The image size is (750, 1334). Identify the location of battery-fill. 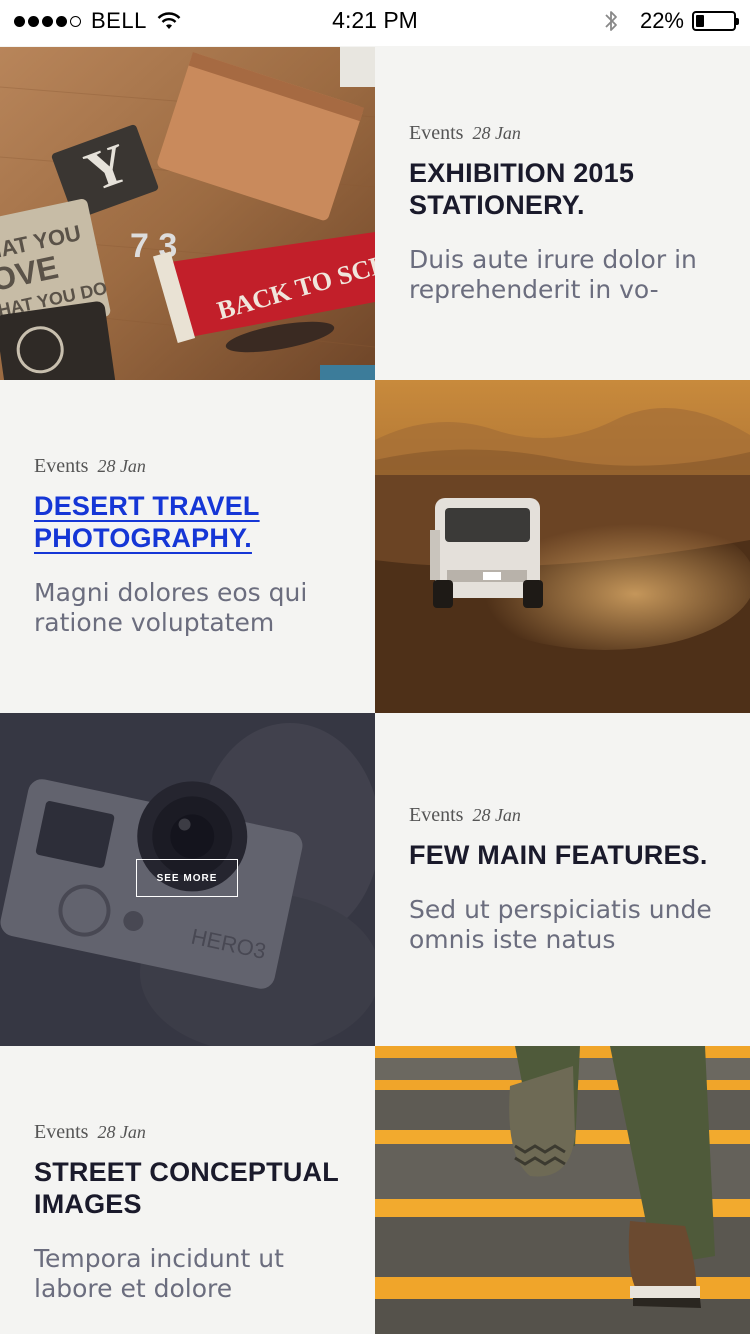
(700, 21).